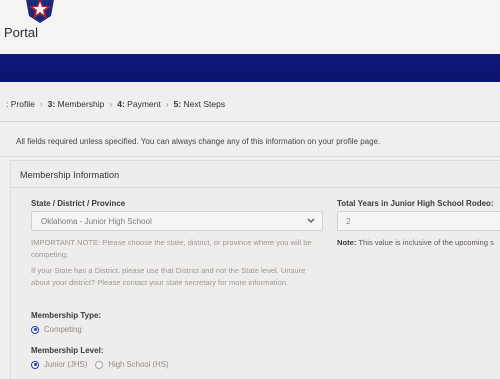 The height and width of the screenshot is (379, 500). I want to click on membership-level-label: Membership Level:, so click(67, 350).